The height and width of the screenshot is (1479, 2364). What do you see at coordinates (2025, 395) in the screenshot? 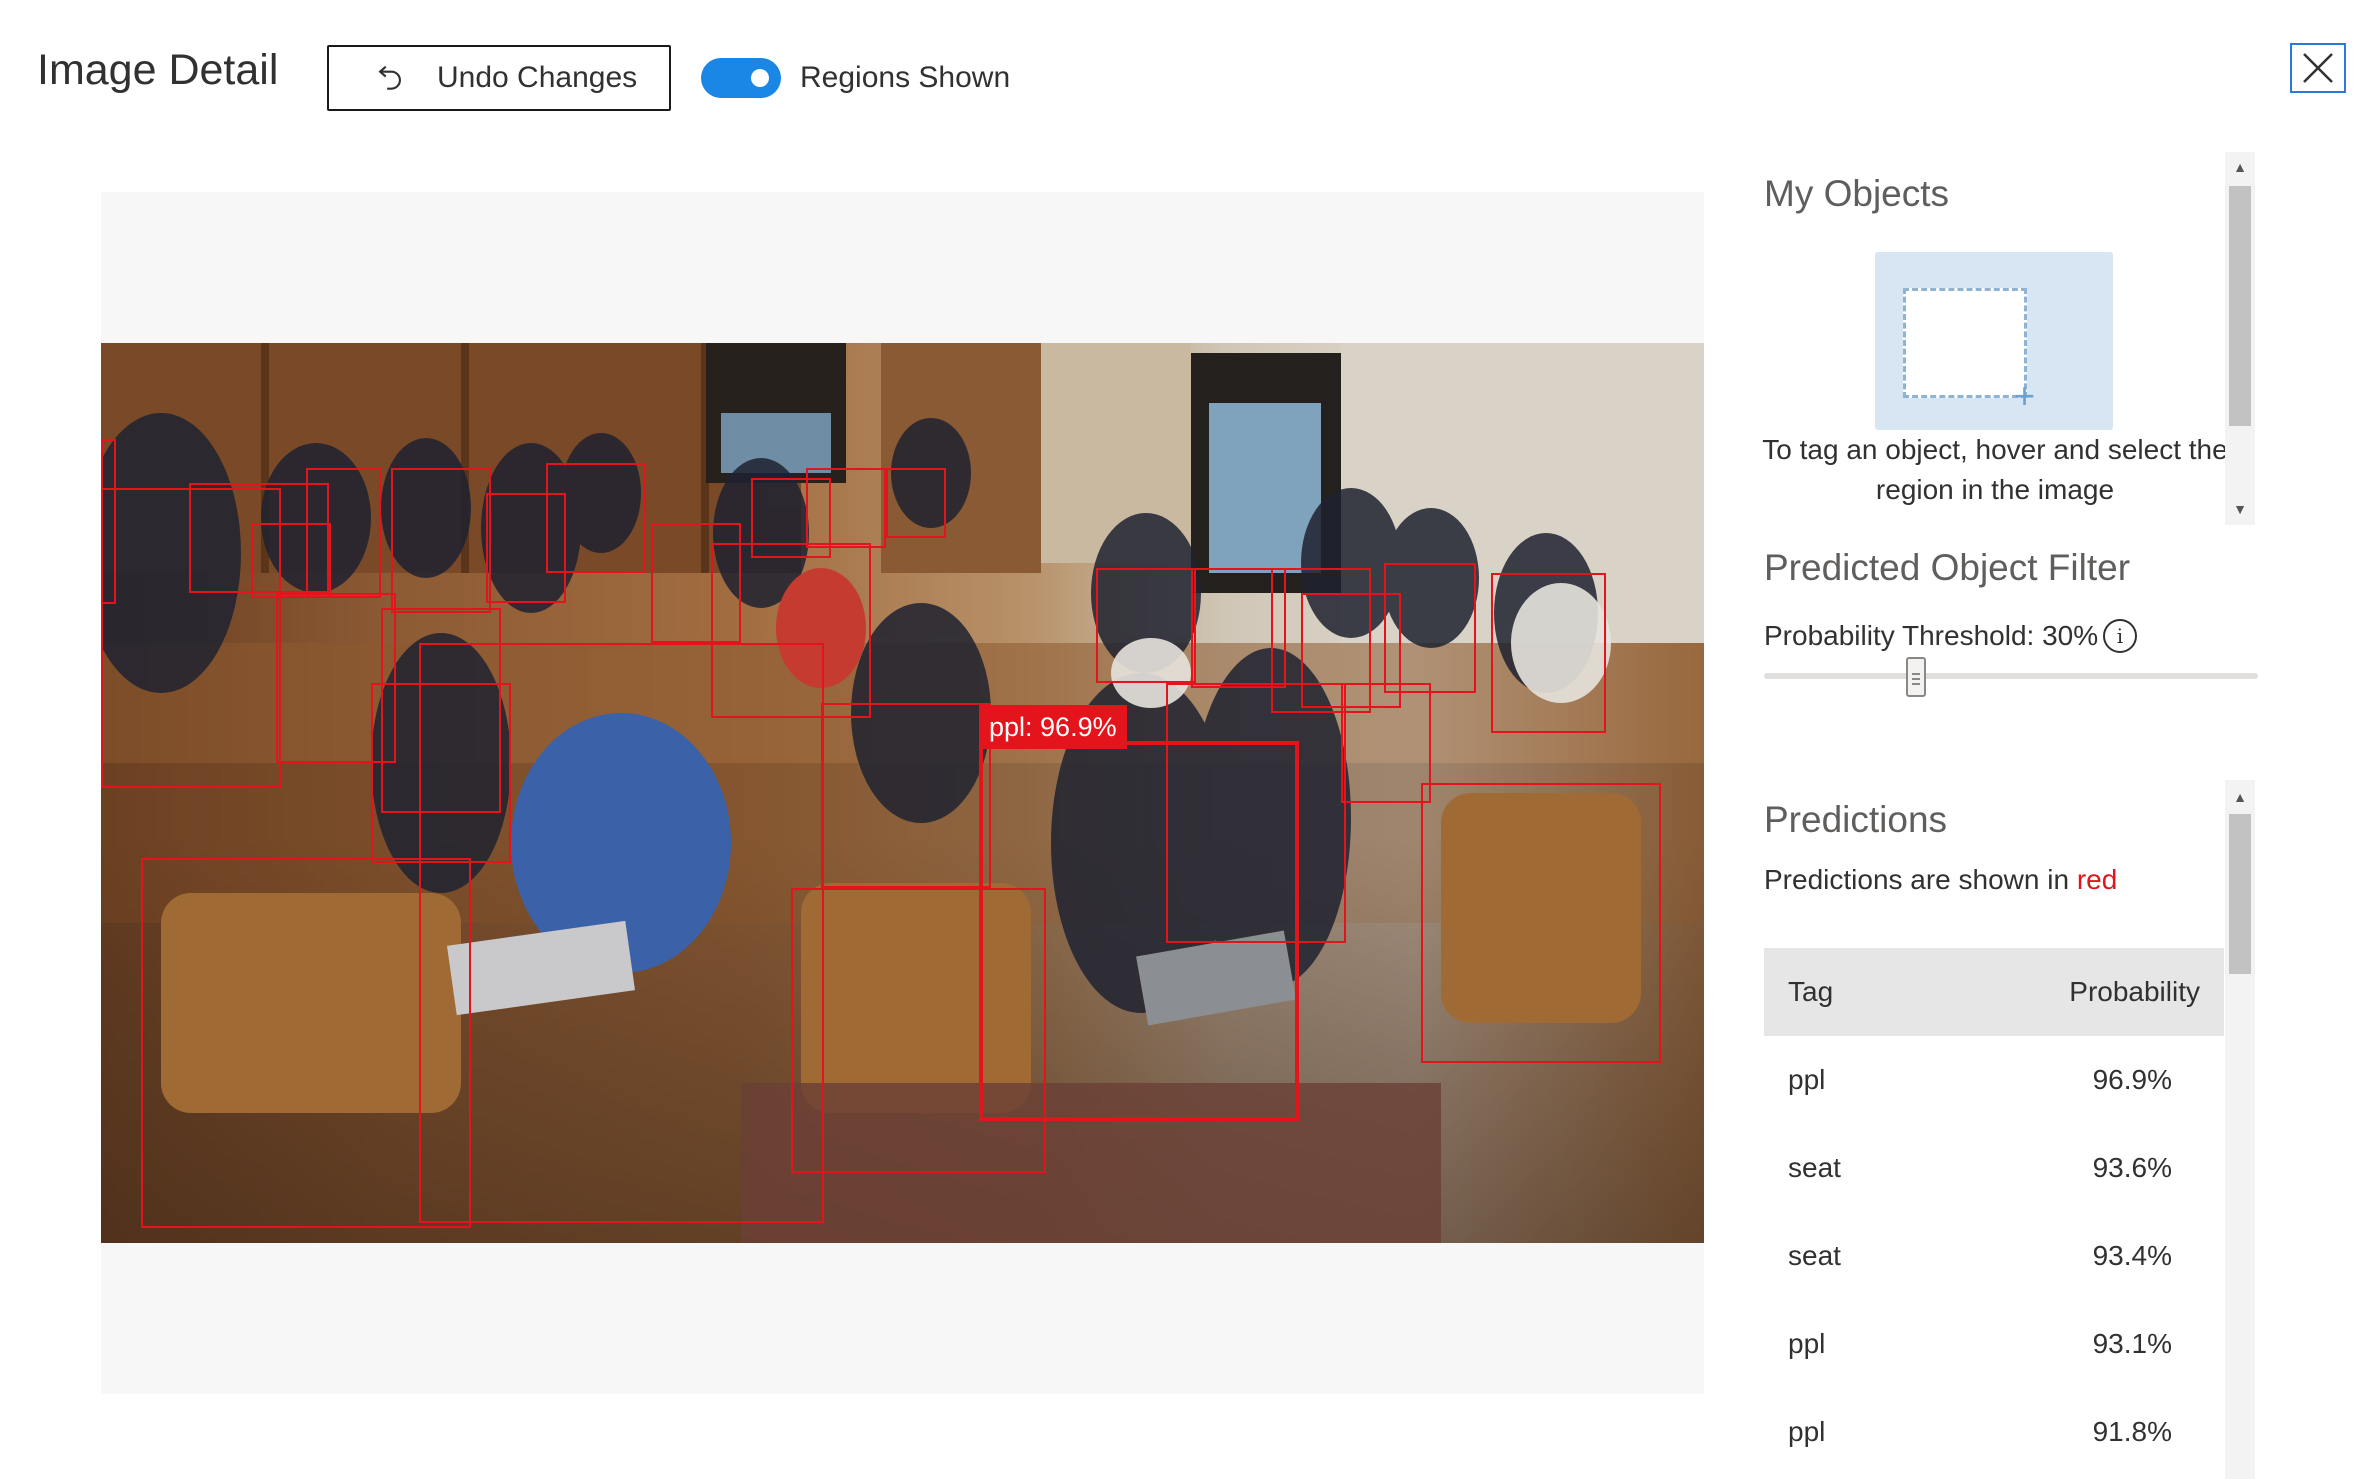
I see `plus-icon: +` at bounding box center [2025, 395].